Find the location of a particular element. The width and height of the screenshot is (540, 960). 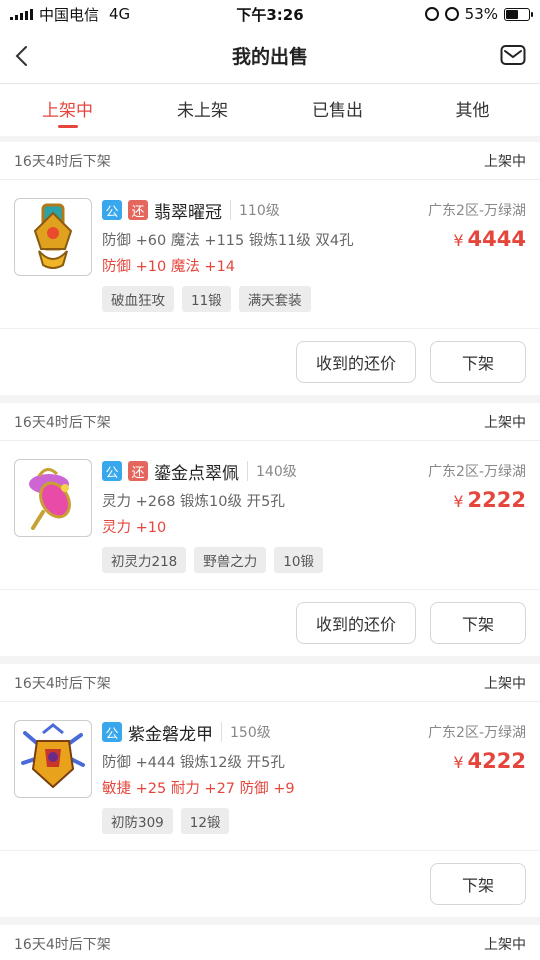

card-actions: 下架 is located at coordinates (270, 884).